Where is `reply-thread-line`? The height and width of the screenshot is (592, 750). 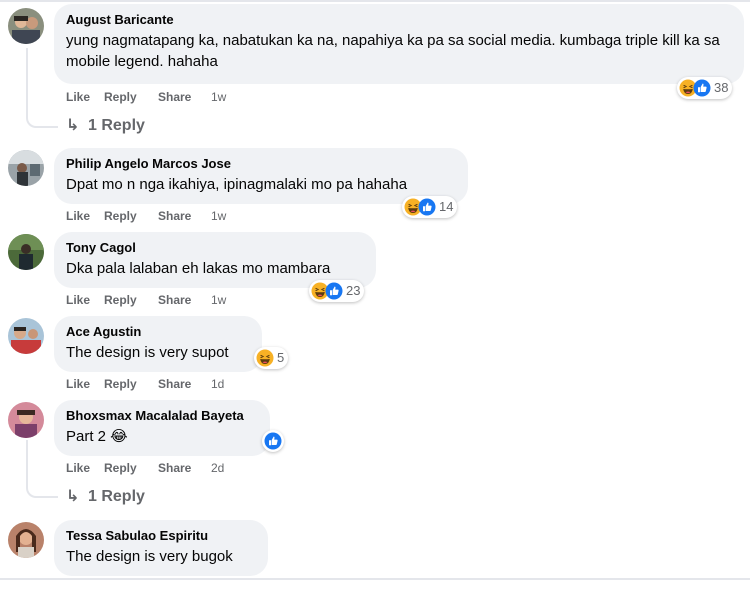
reply-thread-line is located at coordinates (42, 469).